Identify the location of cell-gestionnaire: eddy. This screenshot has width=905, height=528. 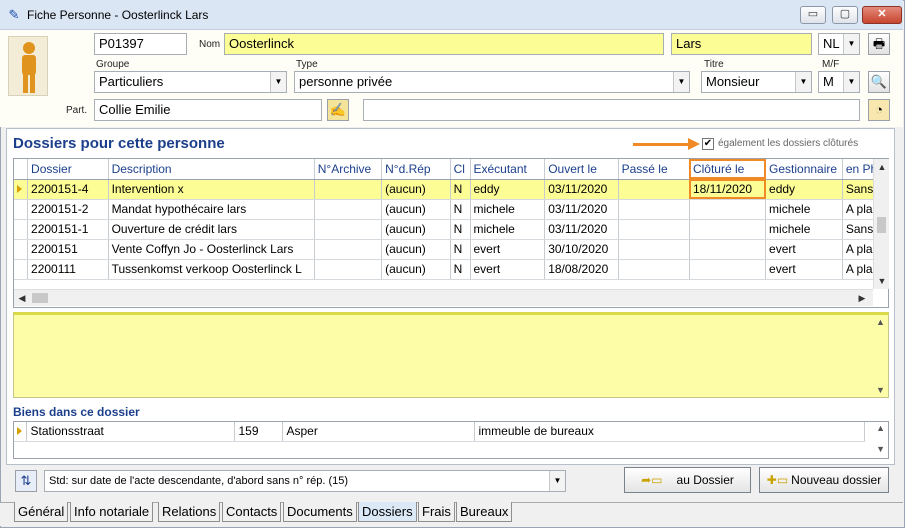
(804, 189).